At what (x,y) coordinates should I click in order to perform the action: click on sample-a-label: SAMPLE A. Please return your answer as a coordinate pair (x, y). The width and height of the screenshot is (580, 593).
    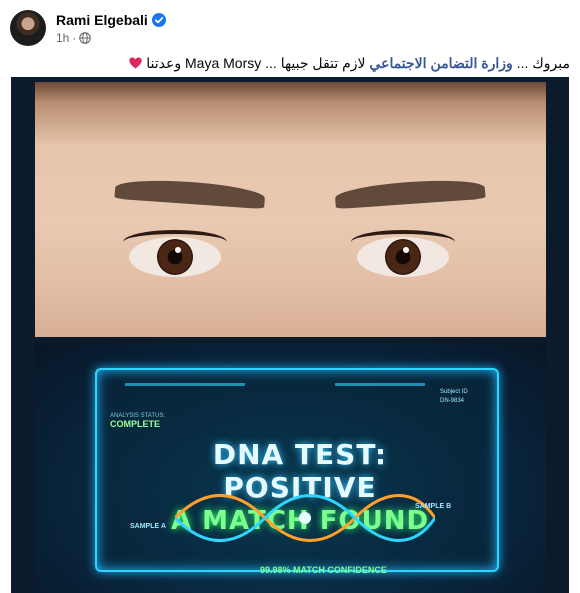
    Looking at the image, I should click on (148, 526).